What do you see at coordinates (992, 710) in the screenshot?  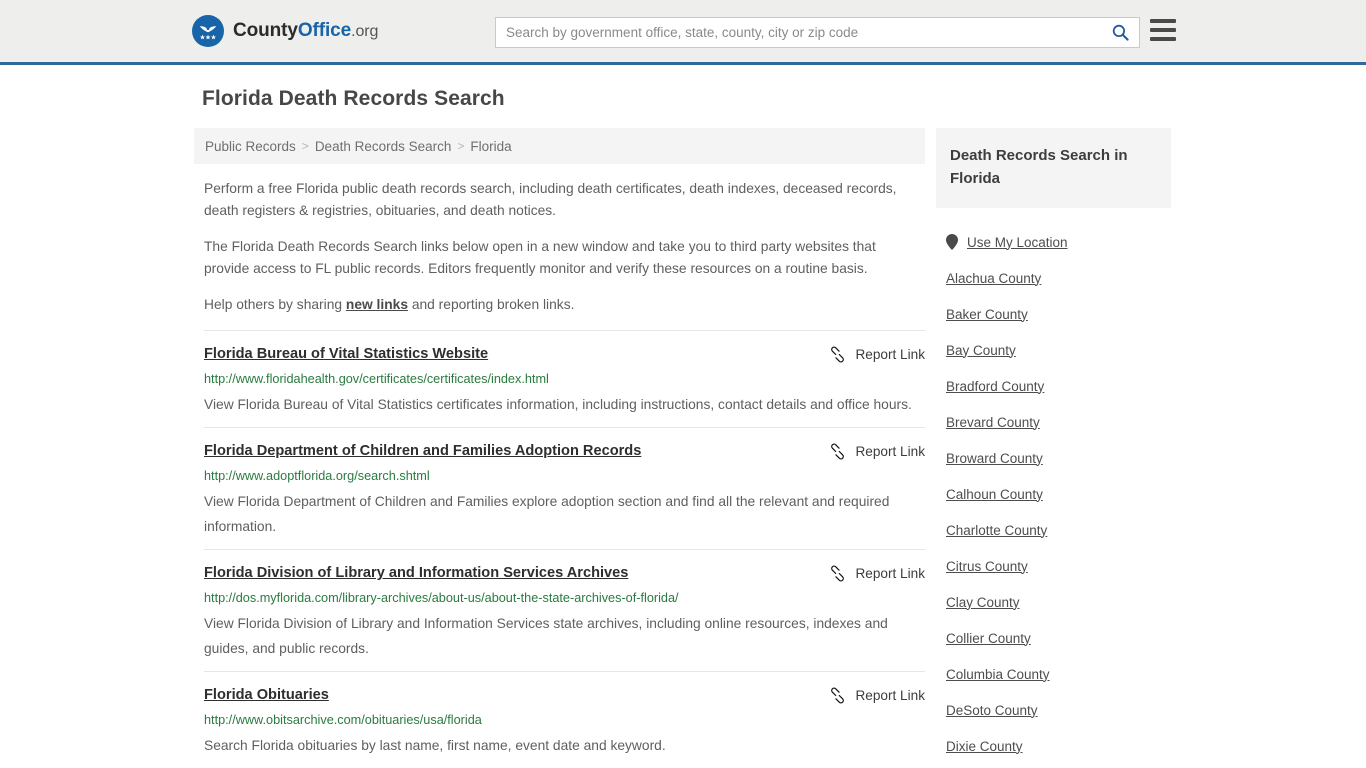 I see `county-link: DeSoto County` at bounding box center [992, 710].